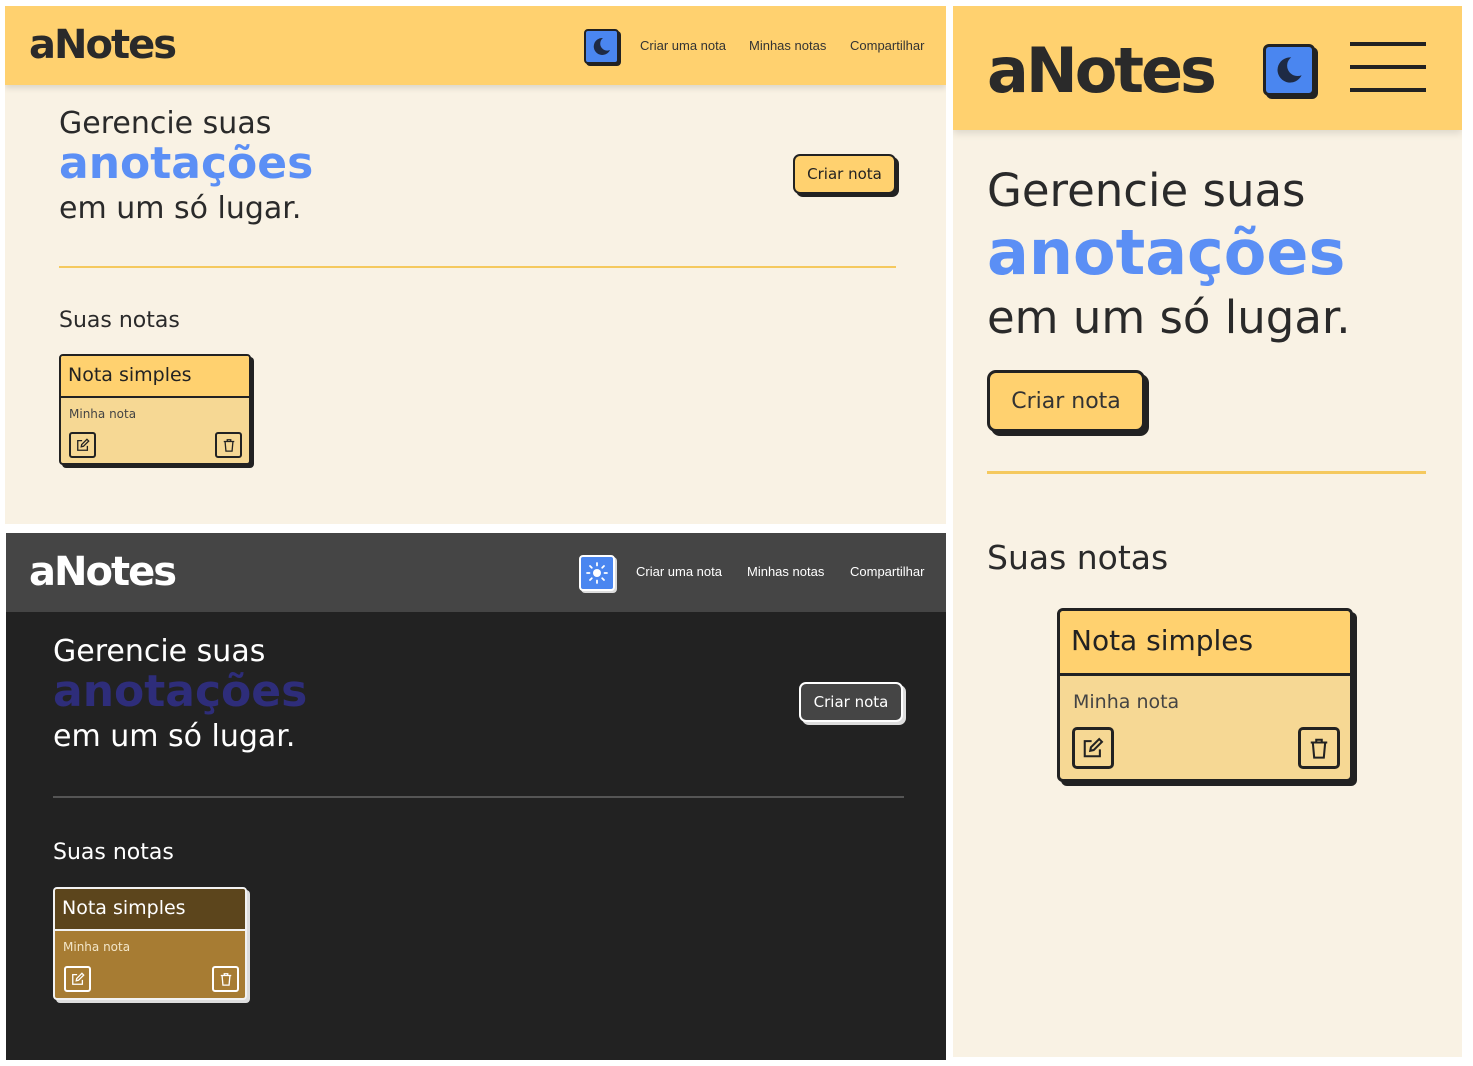 The width and height of the screenshot is (1473, 1066). What do you see at coordinates (1388, 68) in the screenshot?
I see `hamburger-menu-icon` at bounding box center [1388, 68].